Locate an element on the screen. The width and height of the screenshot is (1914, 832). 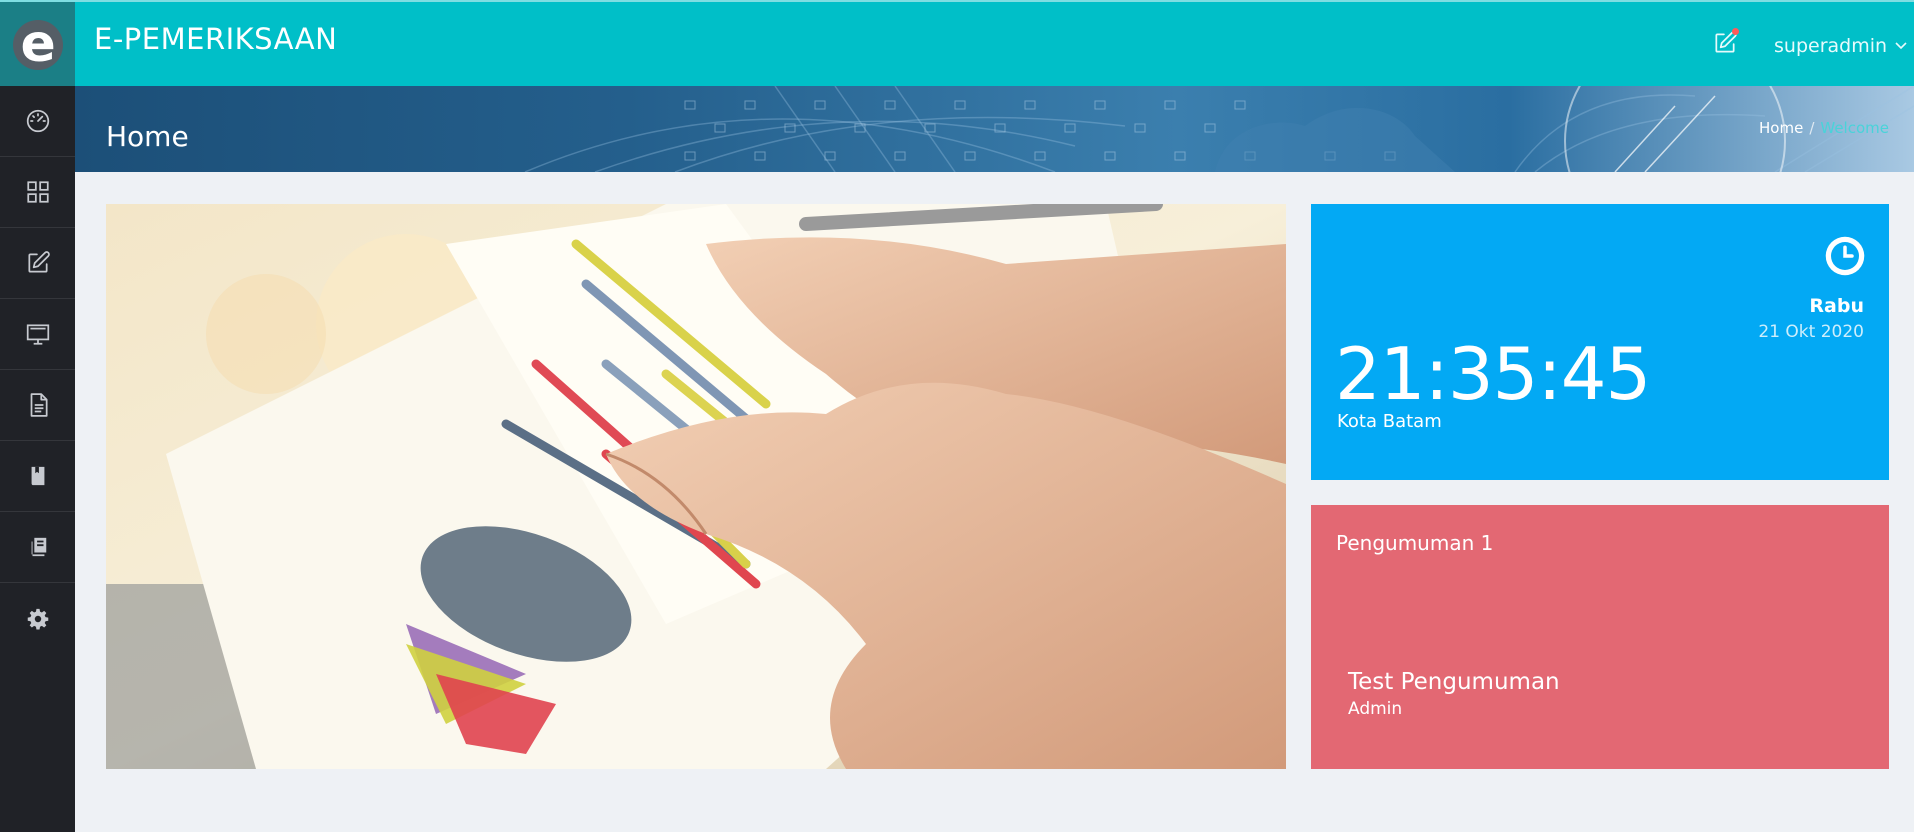
app-title: E-PEMERIKSAAN is located at coordinates (216, 39).